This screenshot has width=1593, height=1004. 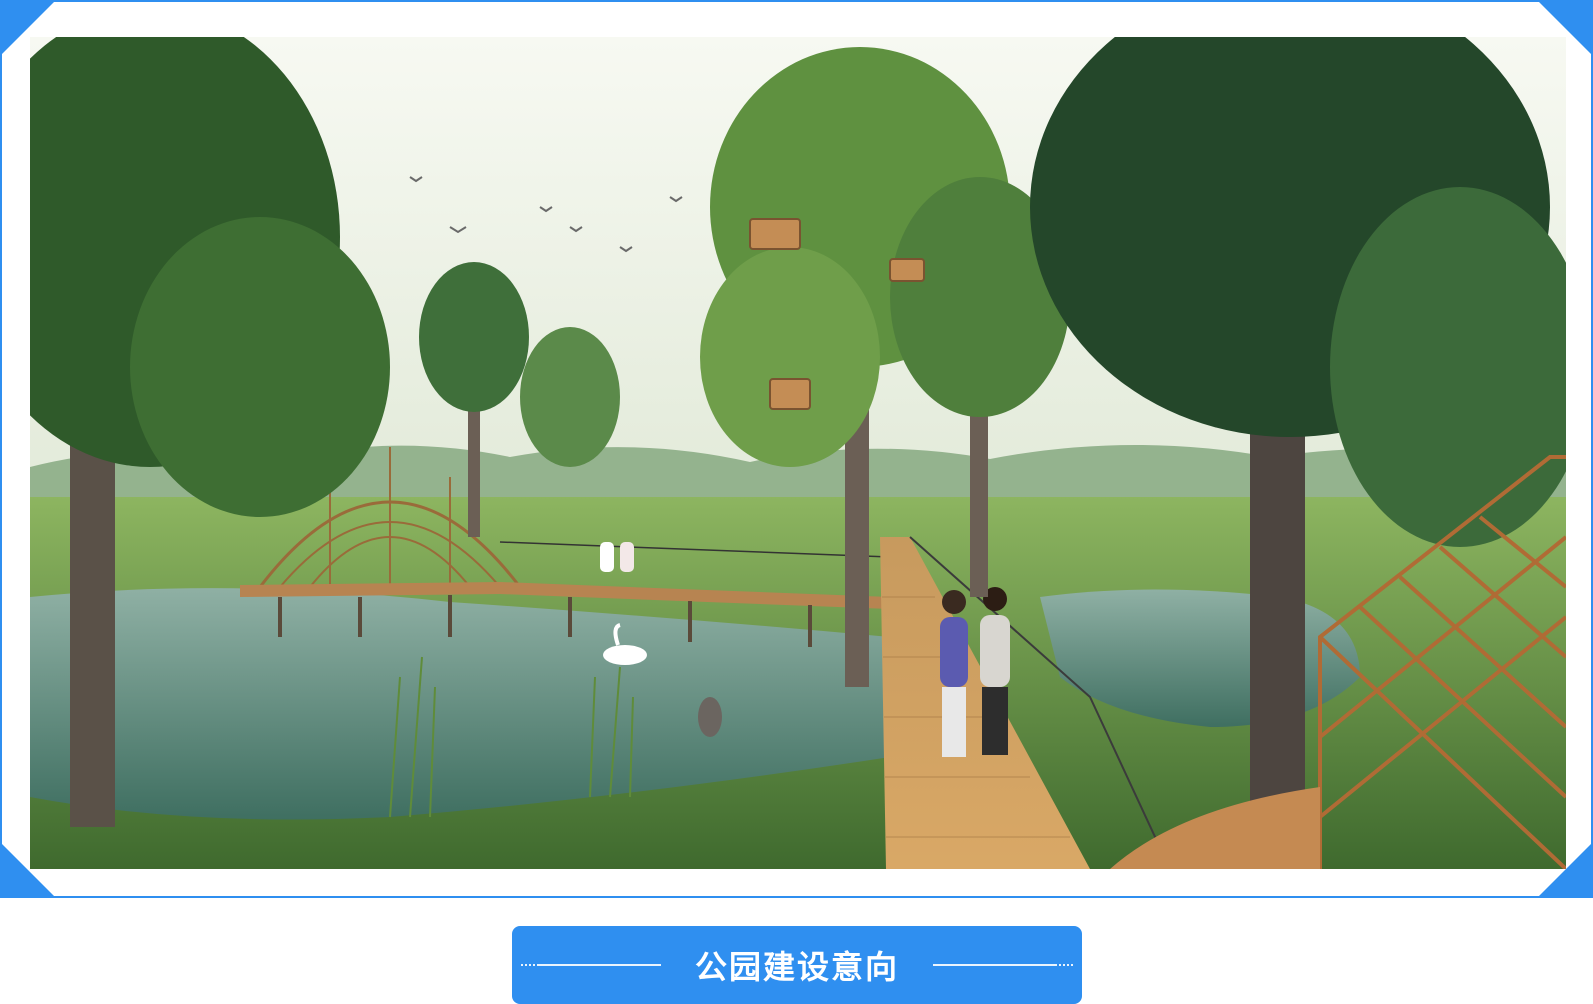 I want to click on caption-title: 公园建设意向, so click(x=796, y=967).